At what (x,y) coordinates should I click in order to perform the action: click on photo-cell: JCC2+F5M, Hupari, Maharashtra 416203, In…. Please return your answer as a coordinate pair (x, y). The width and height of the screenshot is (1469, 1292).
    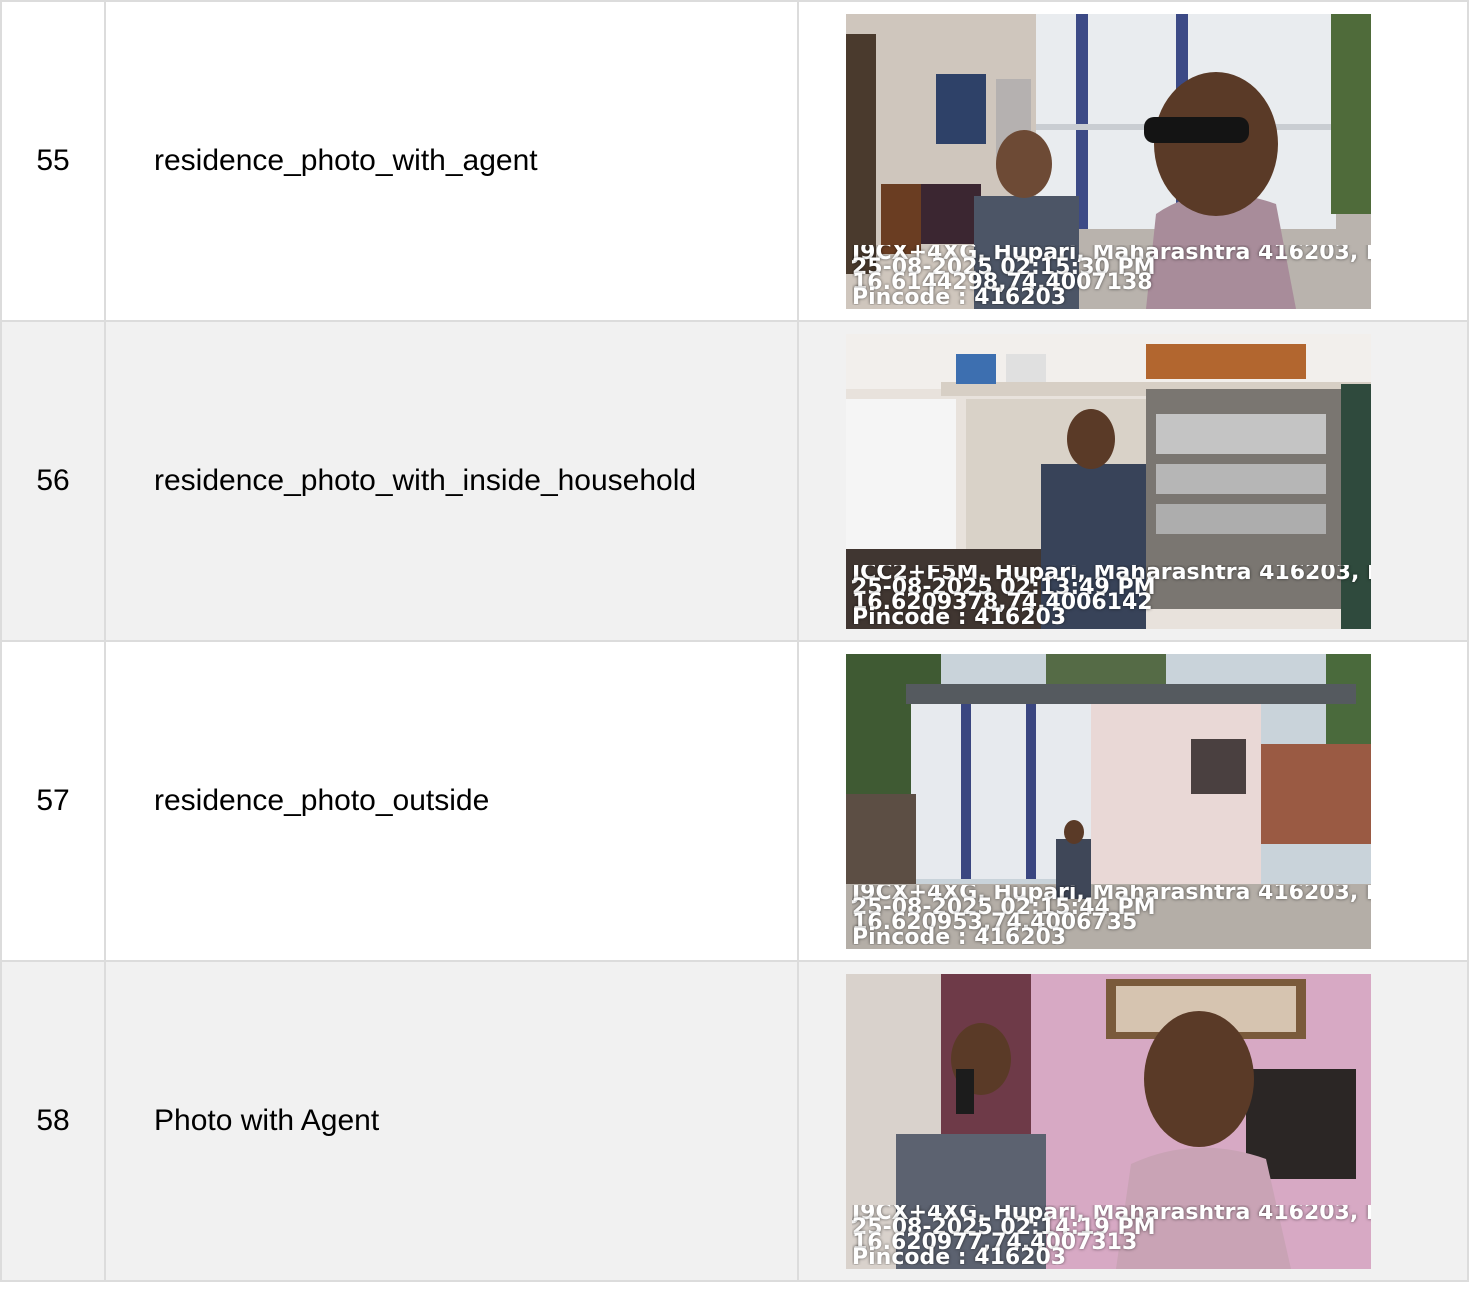
    Looking at the image, I should click on (1133, 481).